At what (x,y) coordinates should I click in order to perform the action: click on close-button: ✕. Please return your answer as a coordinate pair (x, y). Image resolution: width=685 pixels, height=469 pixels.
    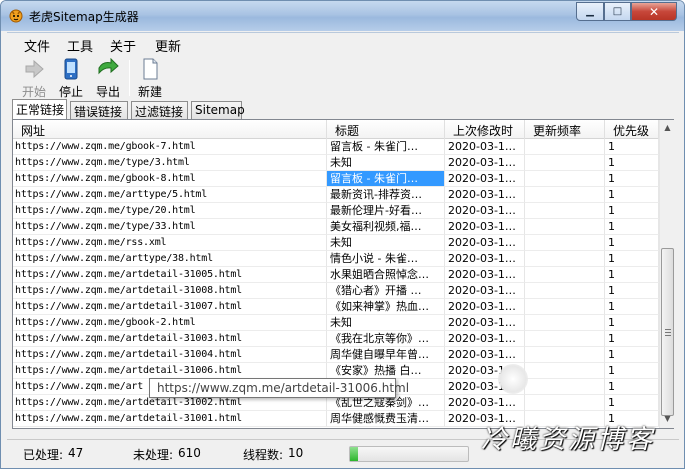
    Looking at the image, I should click on (654, 11).